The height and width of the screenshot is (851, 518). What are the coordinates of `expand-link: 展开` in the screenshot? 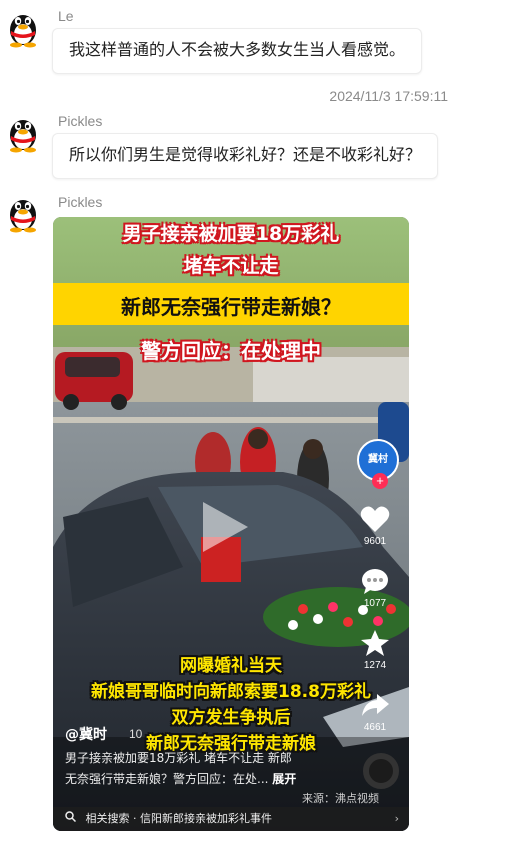 It's located at (284, 779).